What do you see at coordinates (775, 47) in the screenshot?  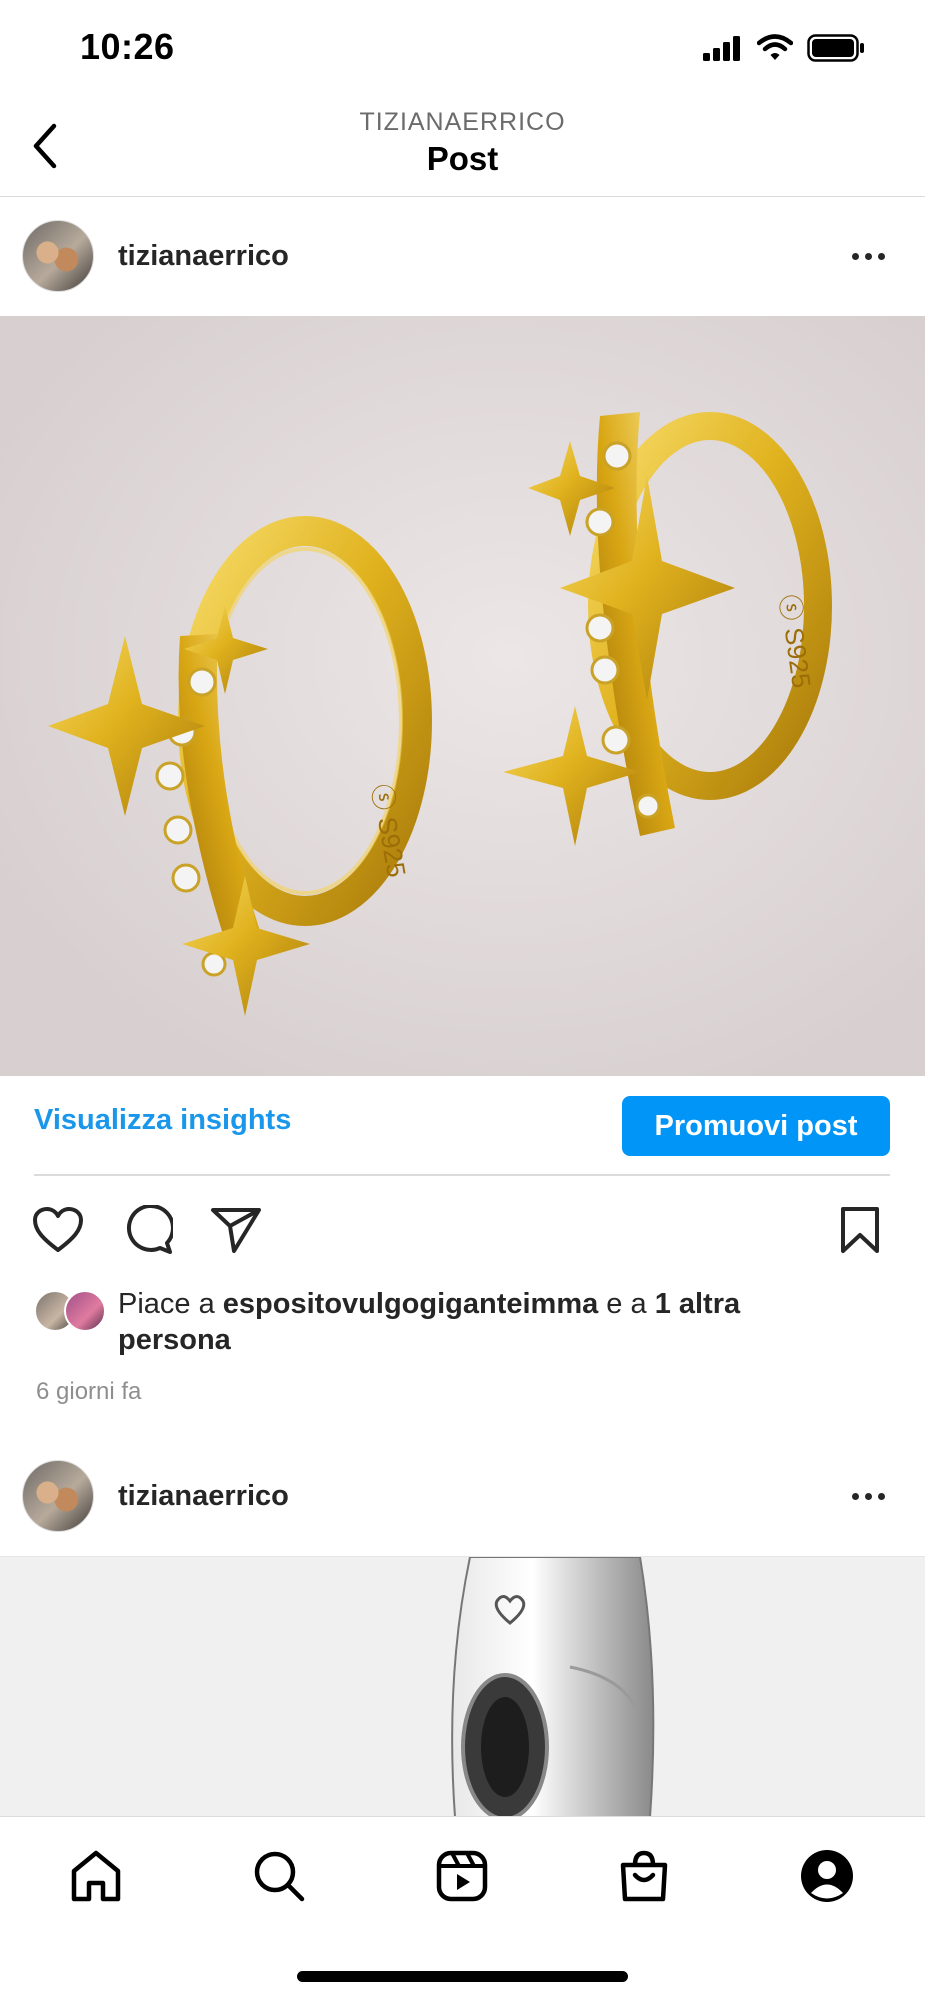 I see `wifi-icon` at bounding box center [775, 47].